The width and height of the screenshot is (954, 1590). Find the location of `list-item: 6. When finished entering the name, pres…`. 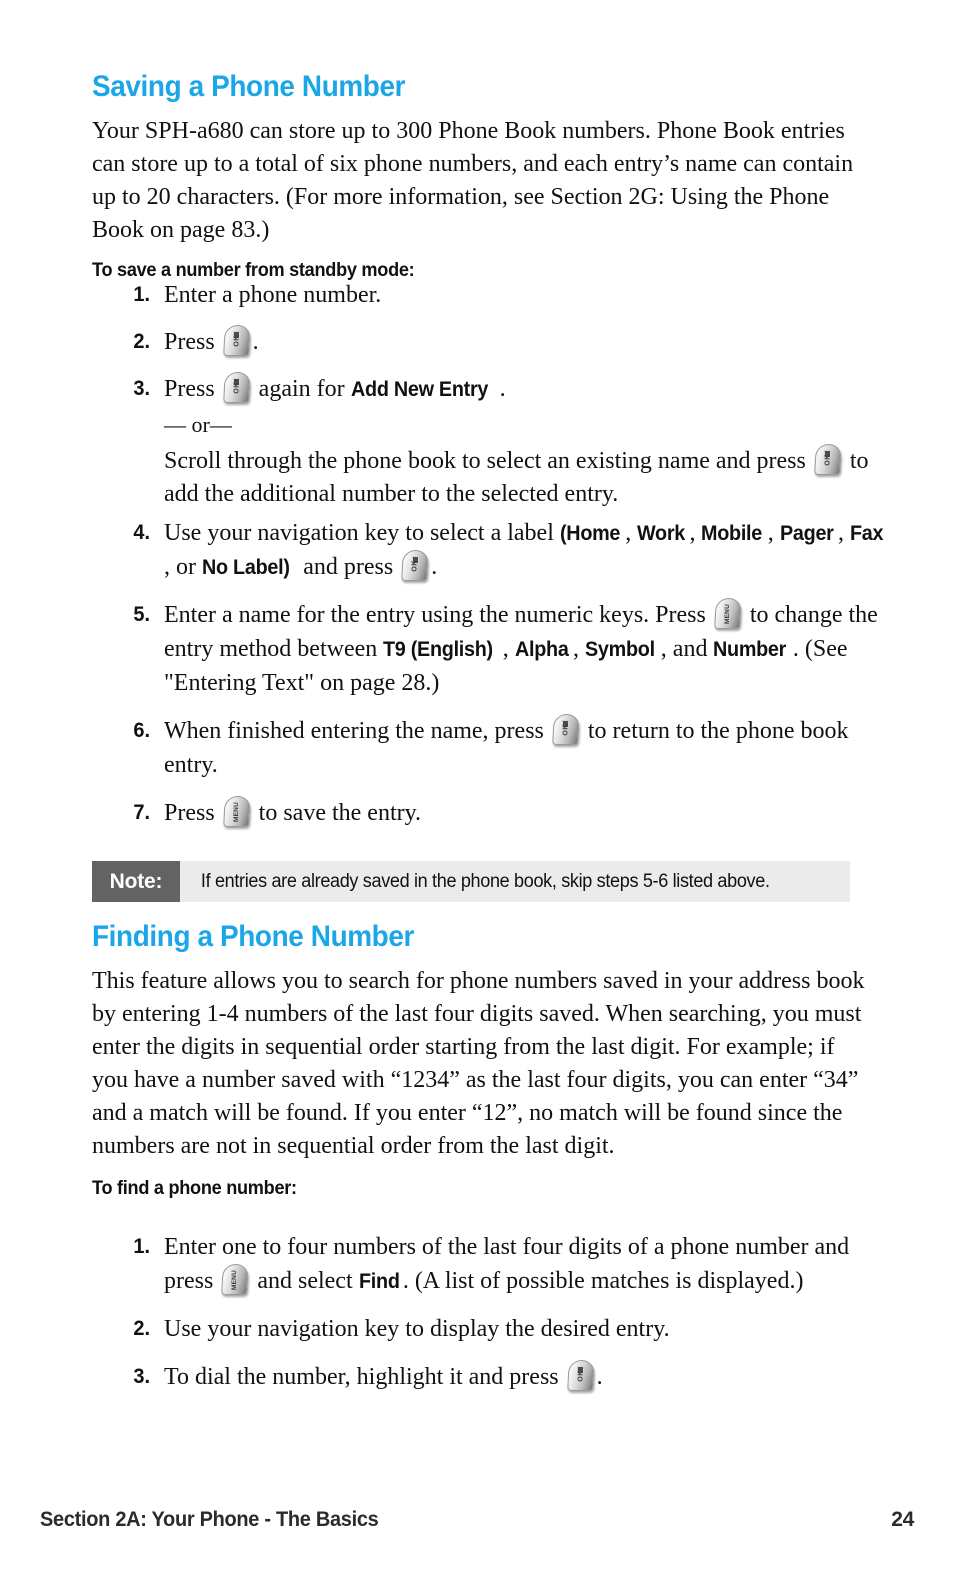

list-item: 6. When finished entering the name, pres… is located at coordinates (492, 748).